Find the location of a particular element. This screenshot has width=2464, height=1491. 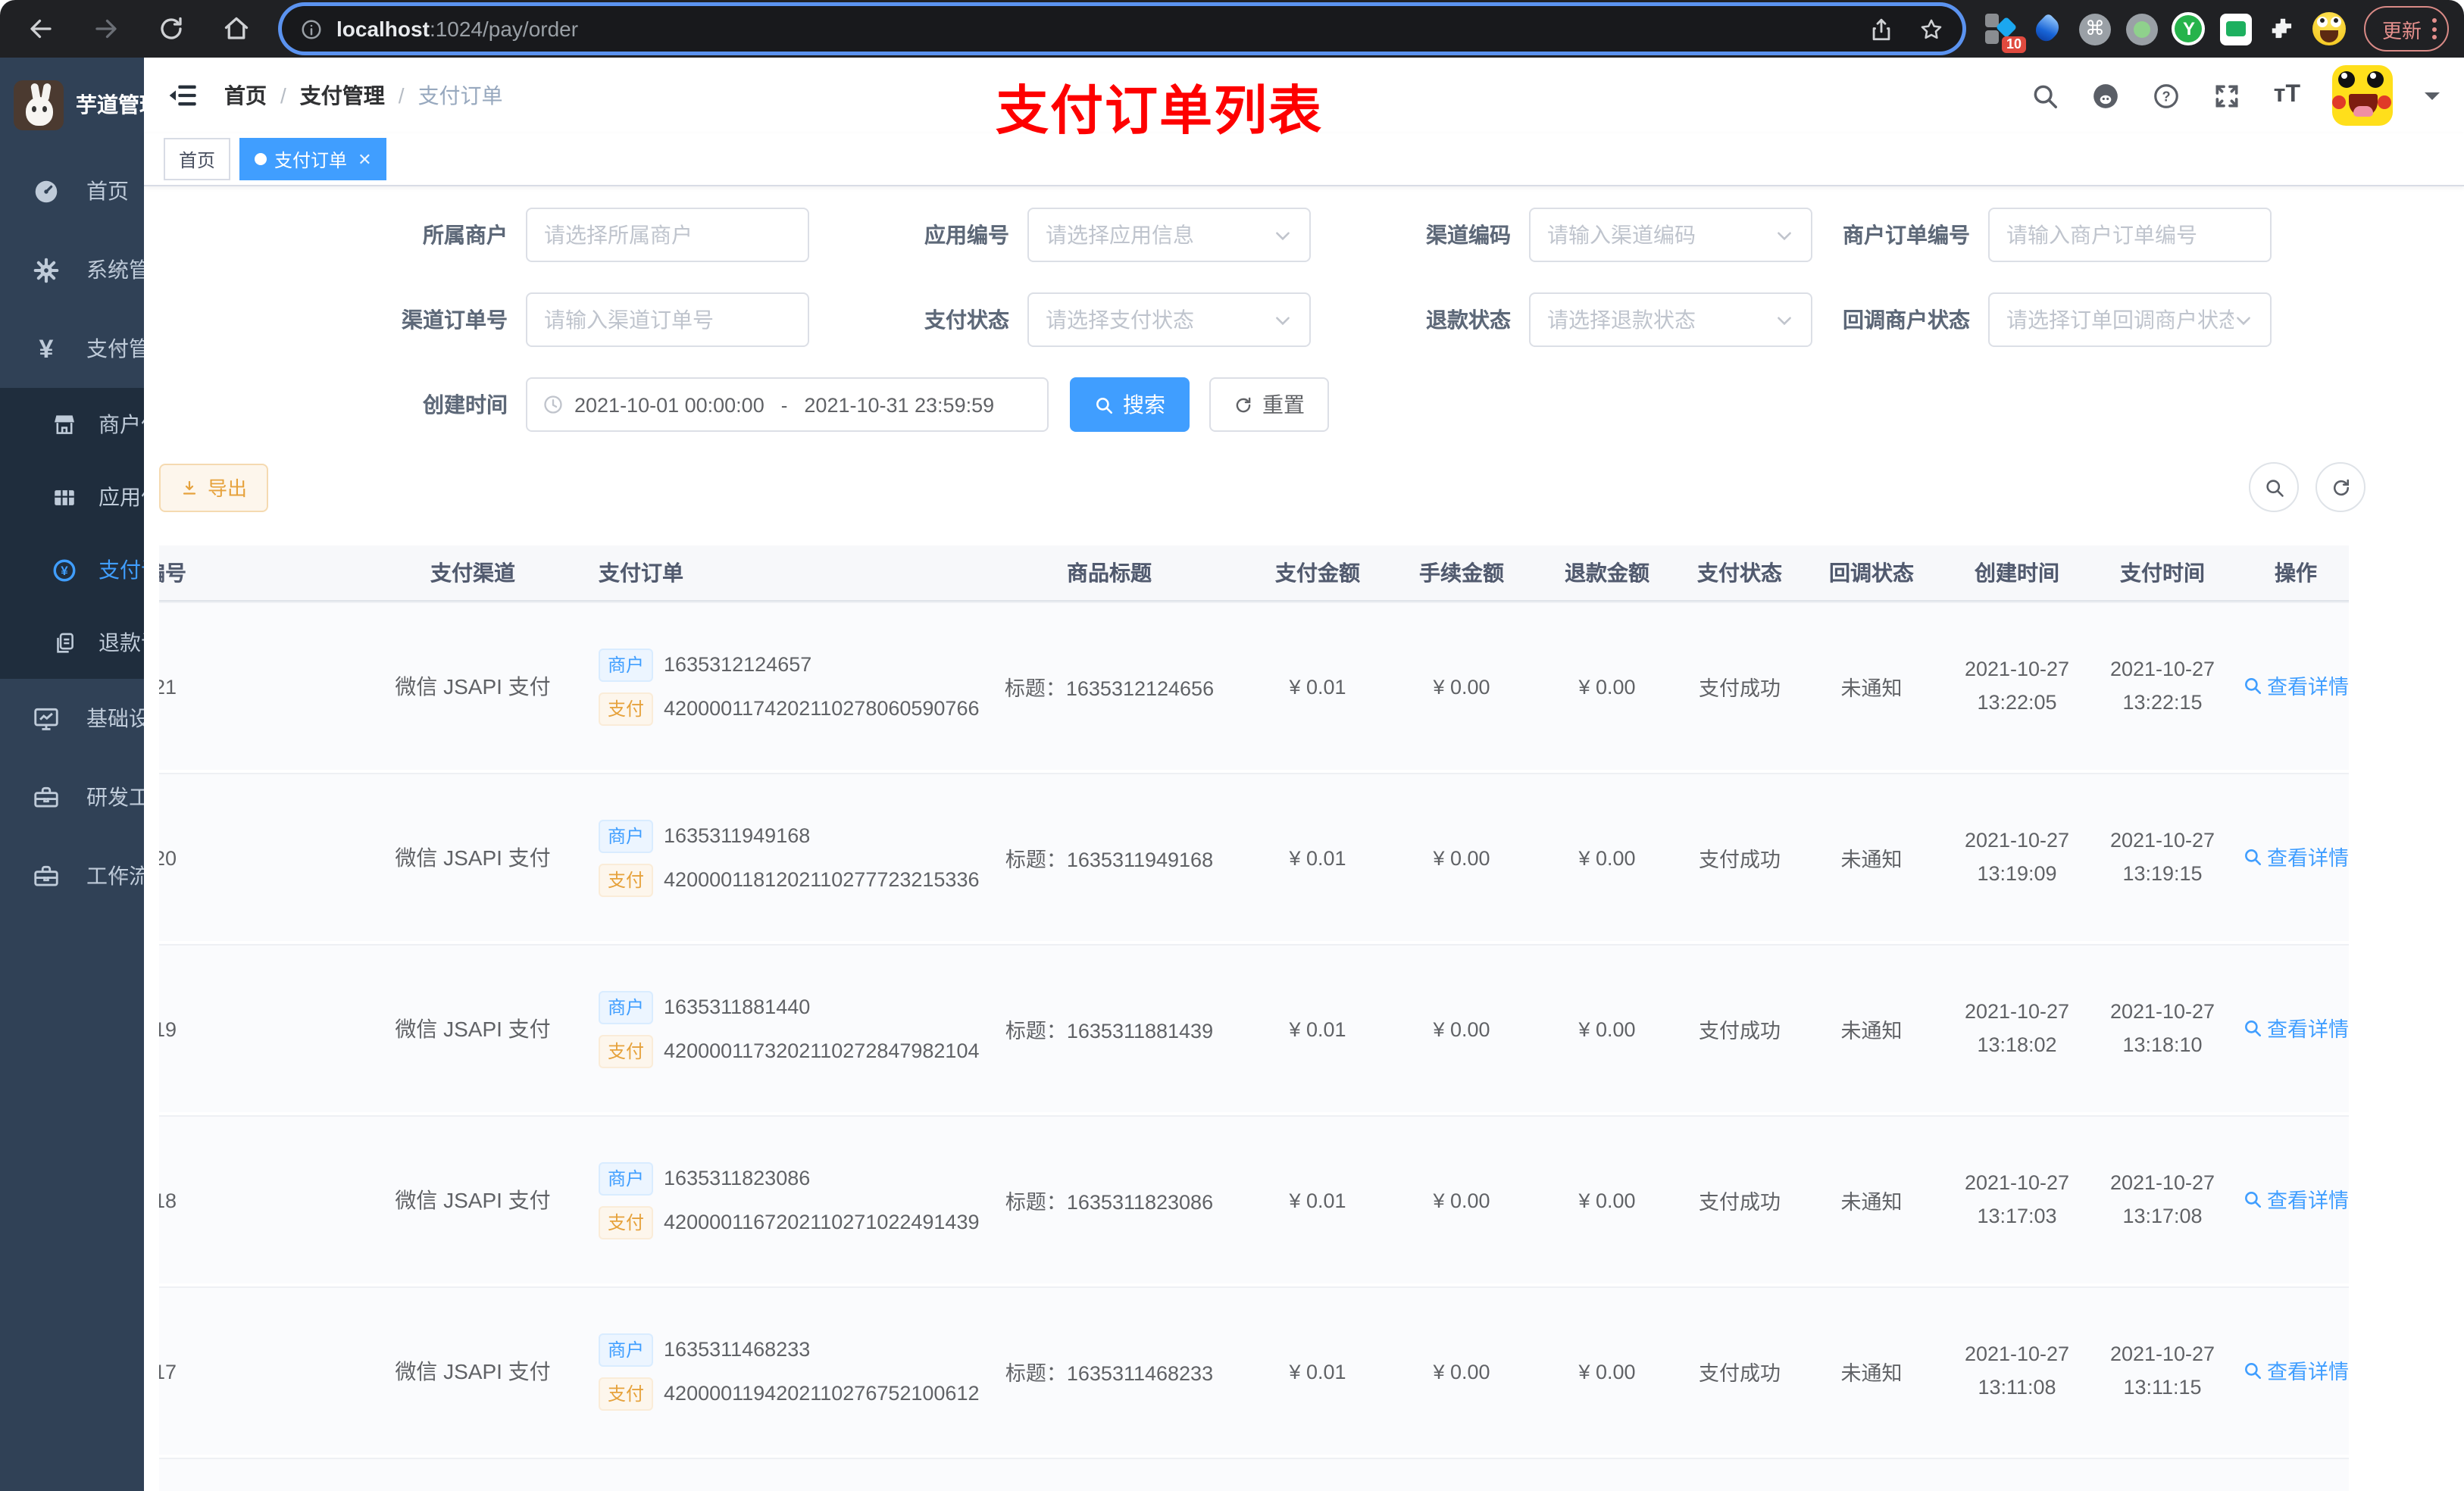

sidebar-item-home: 首页 is located at coordinates (72, 191).